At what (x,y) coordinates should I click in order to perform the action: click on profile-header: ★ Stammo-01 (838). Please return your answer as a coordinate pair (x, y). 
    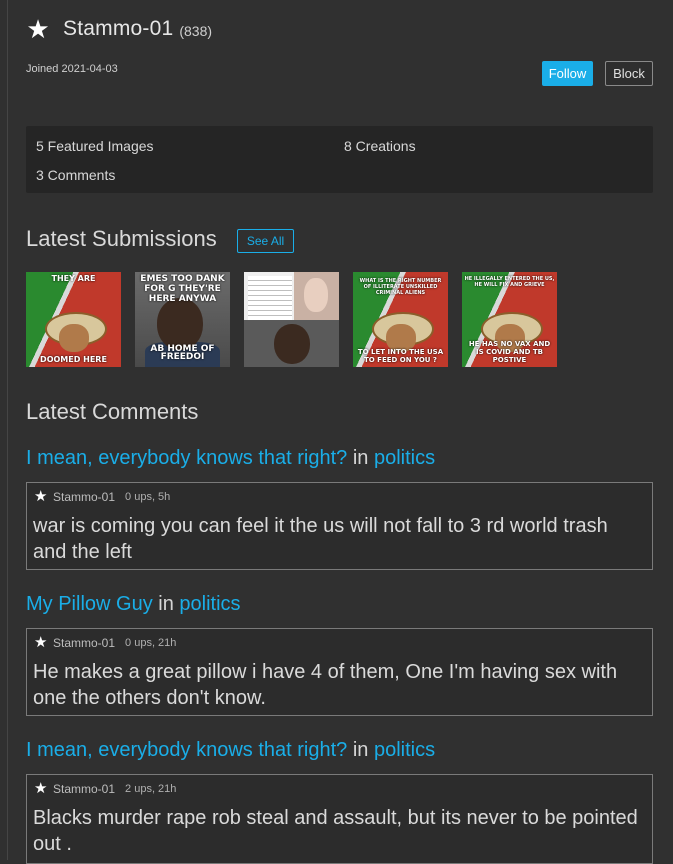
    Looking at the image, I should click on (119, 29).